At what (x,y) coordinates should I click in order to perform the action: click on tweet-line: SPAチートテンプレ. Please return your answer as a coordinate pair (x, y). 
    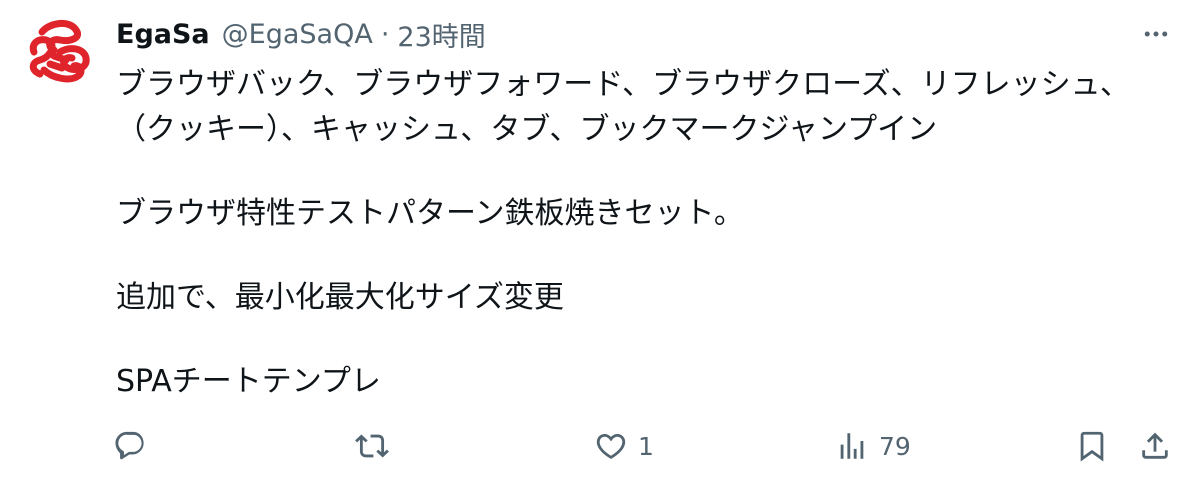
    Looking at the image, I should click on (248, 381).